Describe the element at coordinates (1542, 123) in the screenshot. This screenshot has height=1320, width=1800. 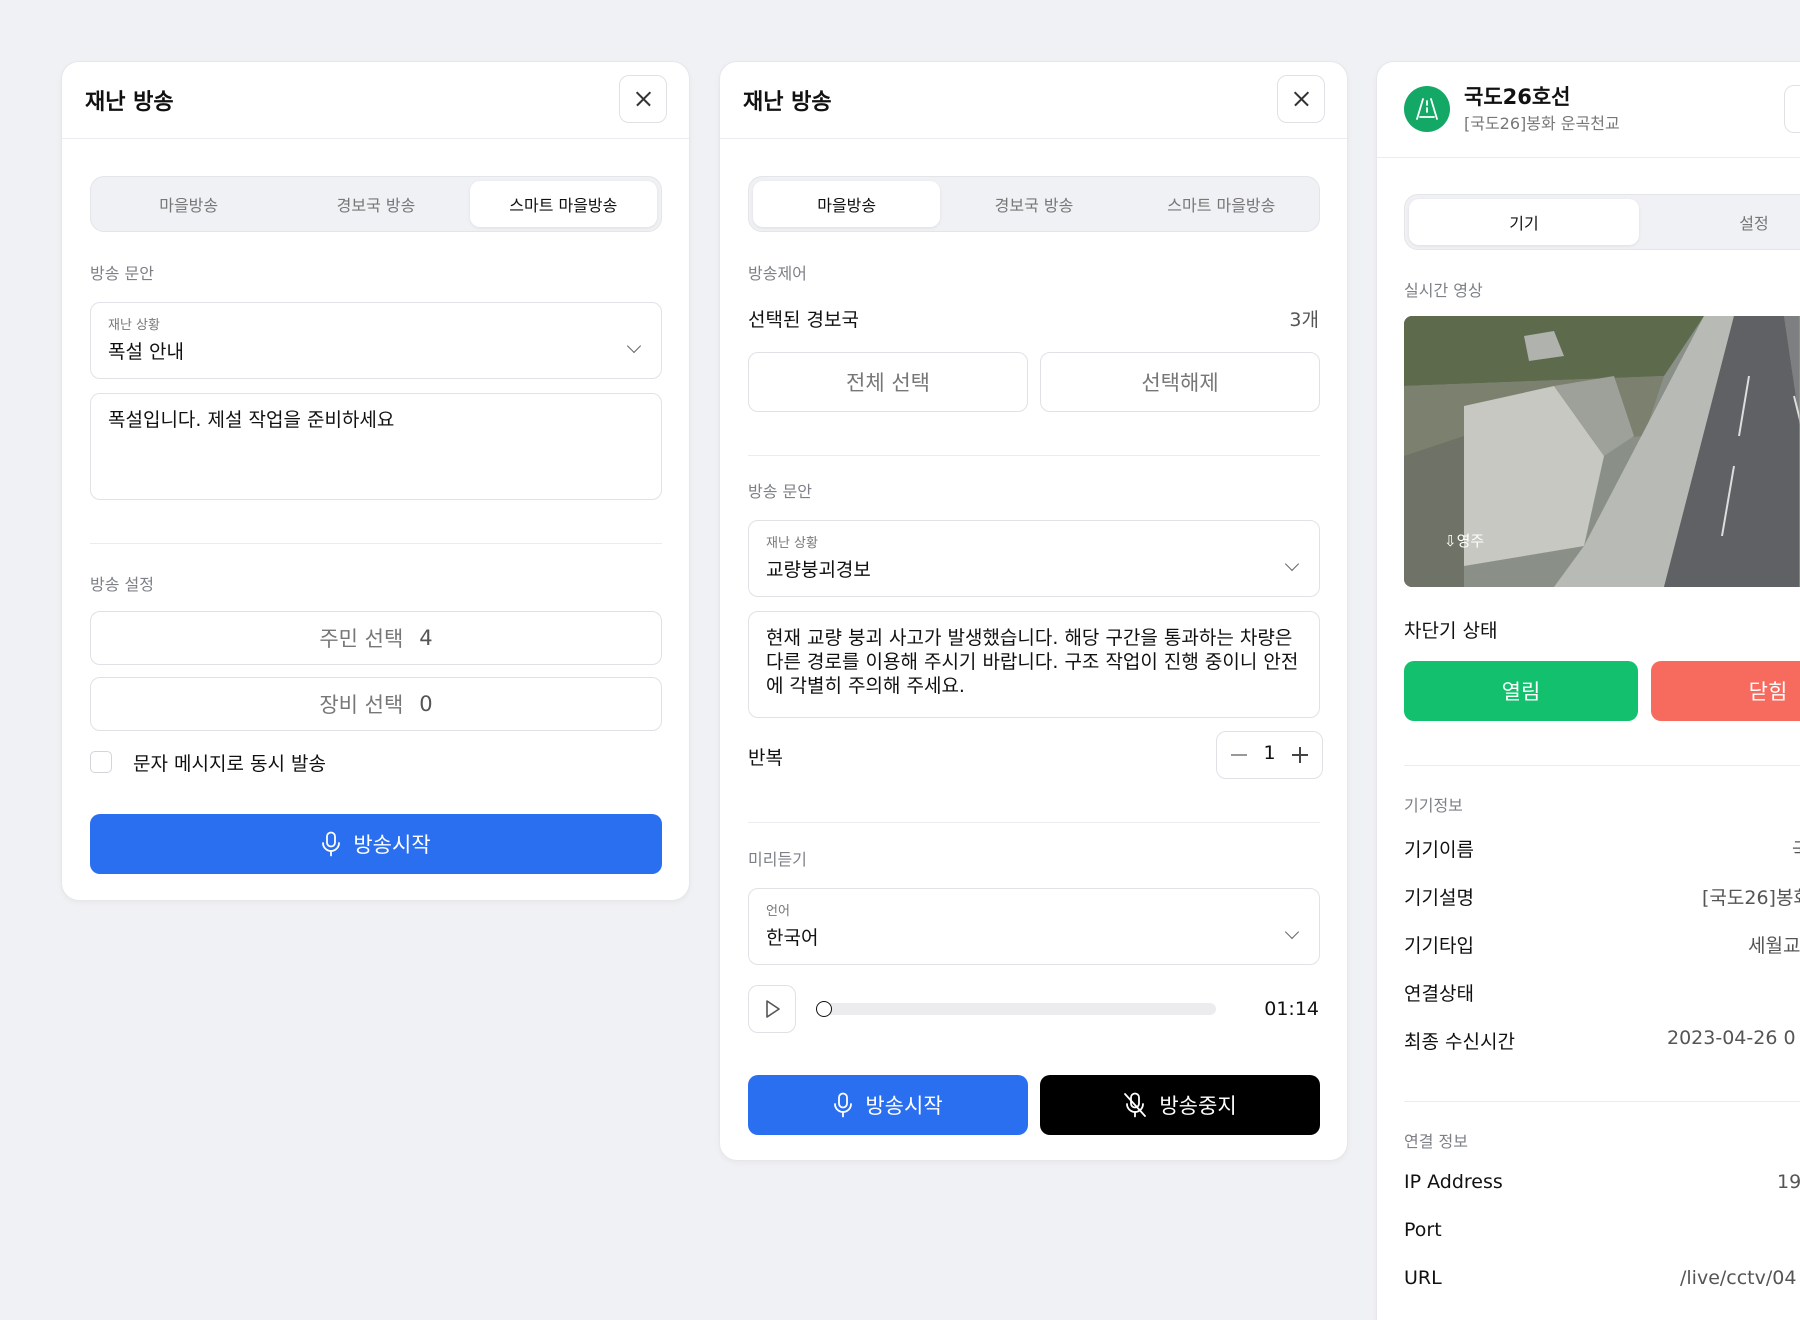
I see `device-subtitle: [국도26]봉화 운곡천교` at that location.